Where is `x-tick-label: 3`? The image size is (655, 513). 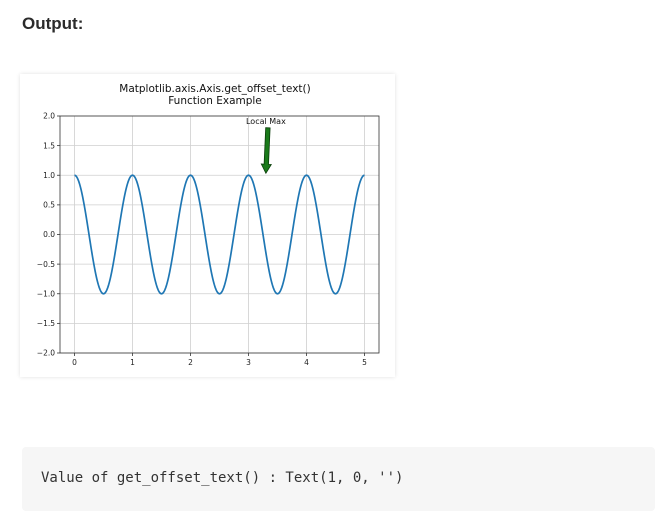 x-tick-label: 3 is located at coordinates (248, 362).